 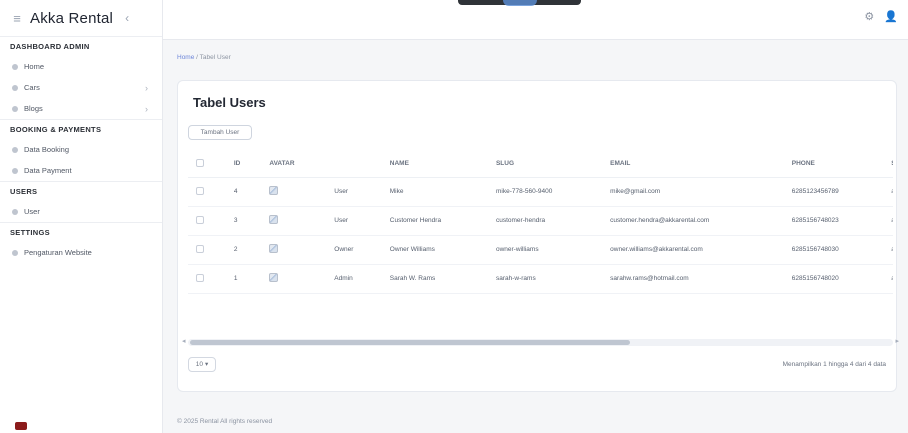 I want to click on row-name: Owner Williams, so click(x=434, y=250).